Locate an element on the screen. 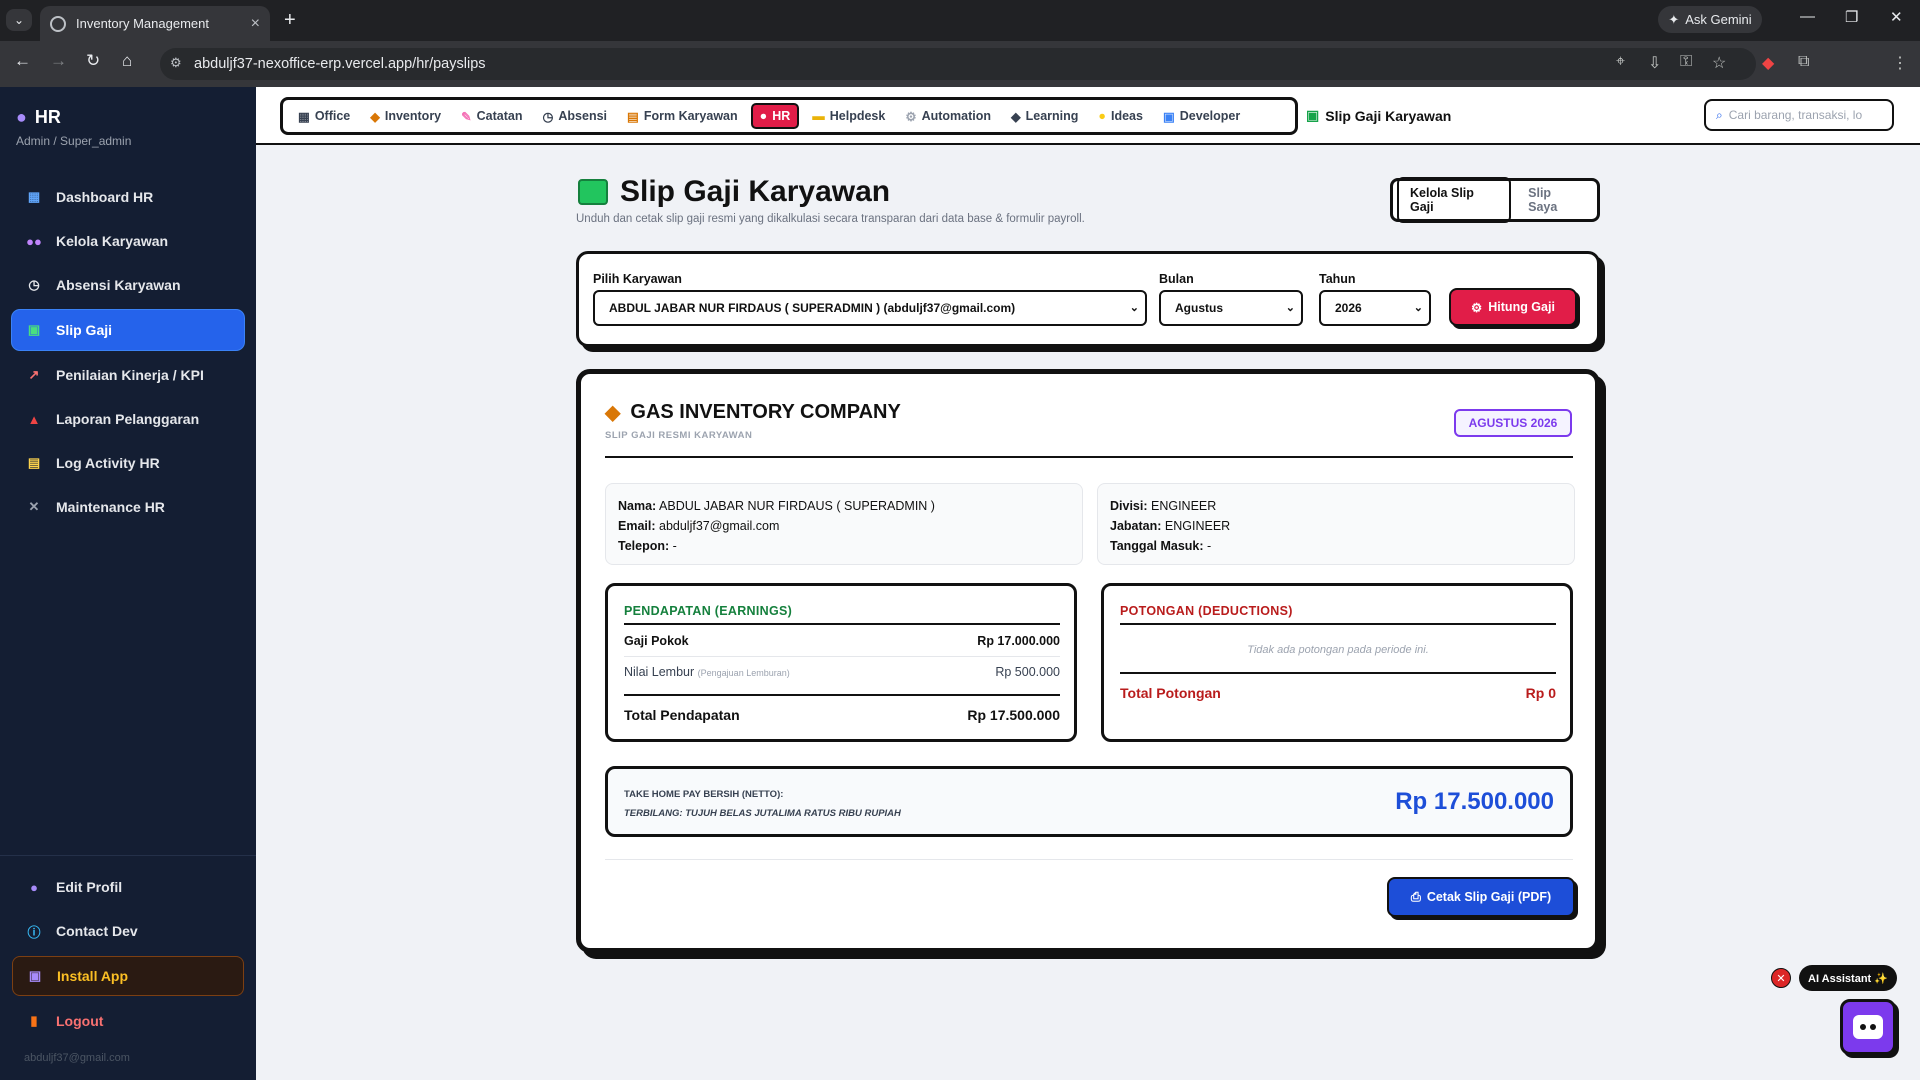 This screenshot has height=1080, width=1920. nav-hr: ● HR is located at coordinates (775, 116).